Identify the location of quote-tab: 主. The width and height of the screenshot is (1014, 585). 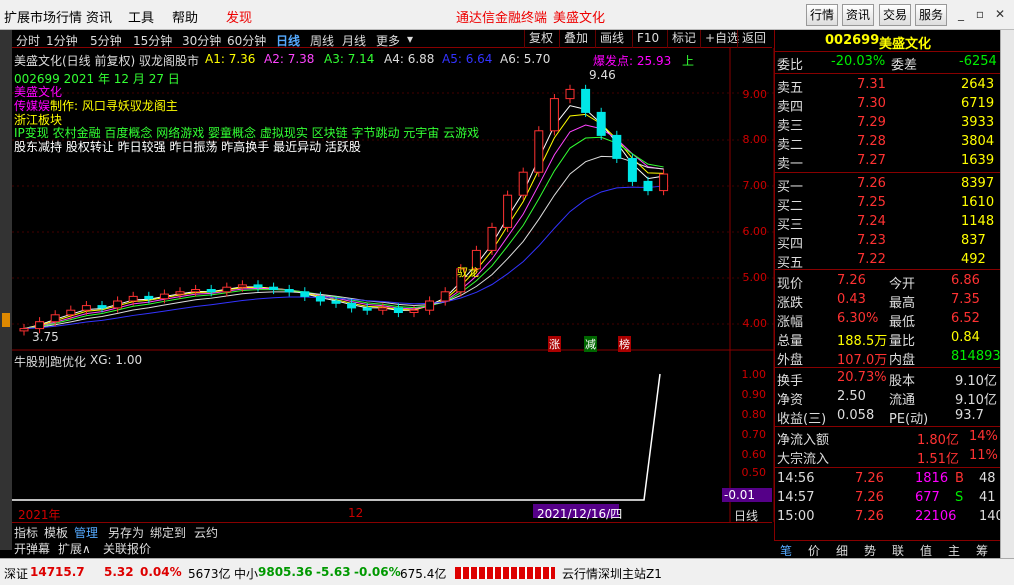
(954, 550).